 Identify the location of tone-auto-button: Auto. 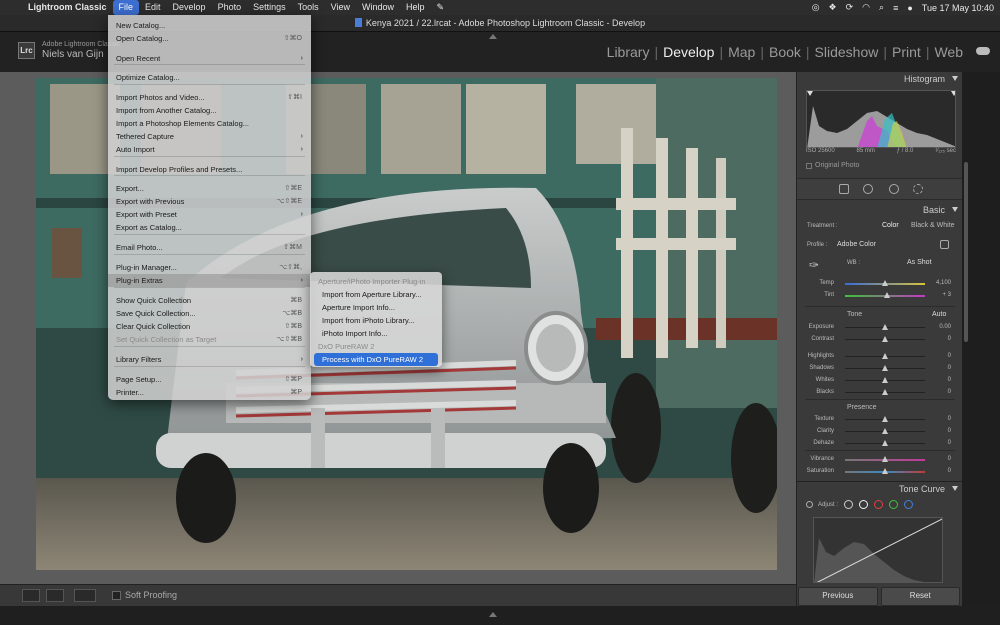
(939, 314).